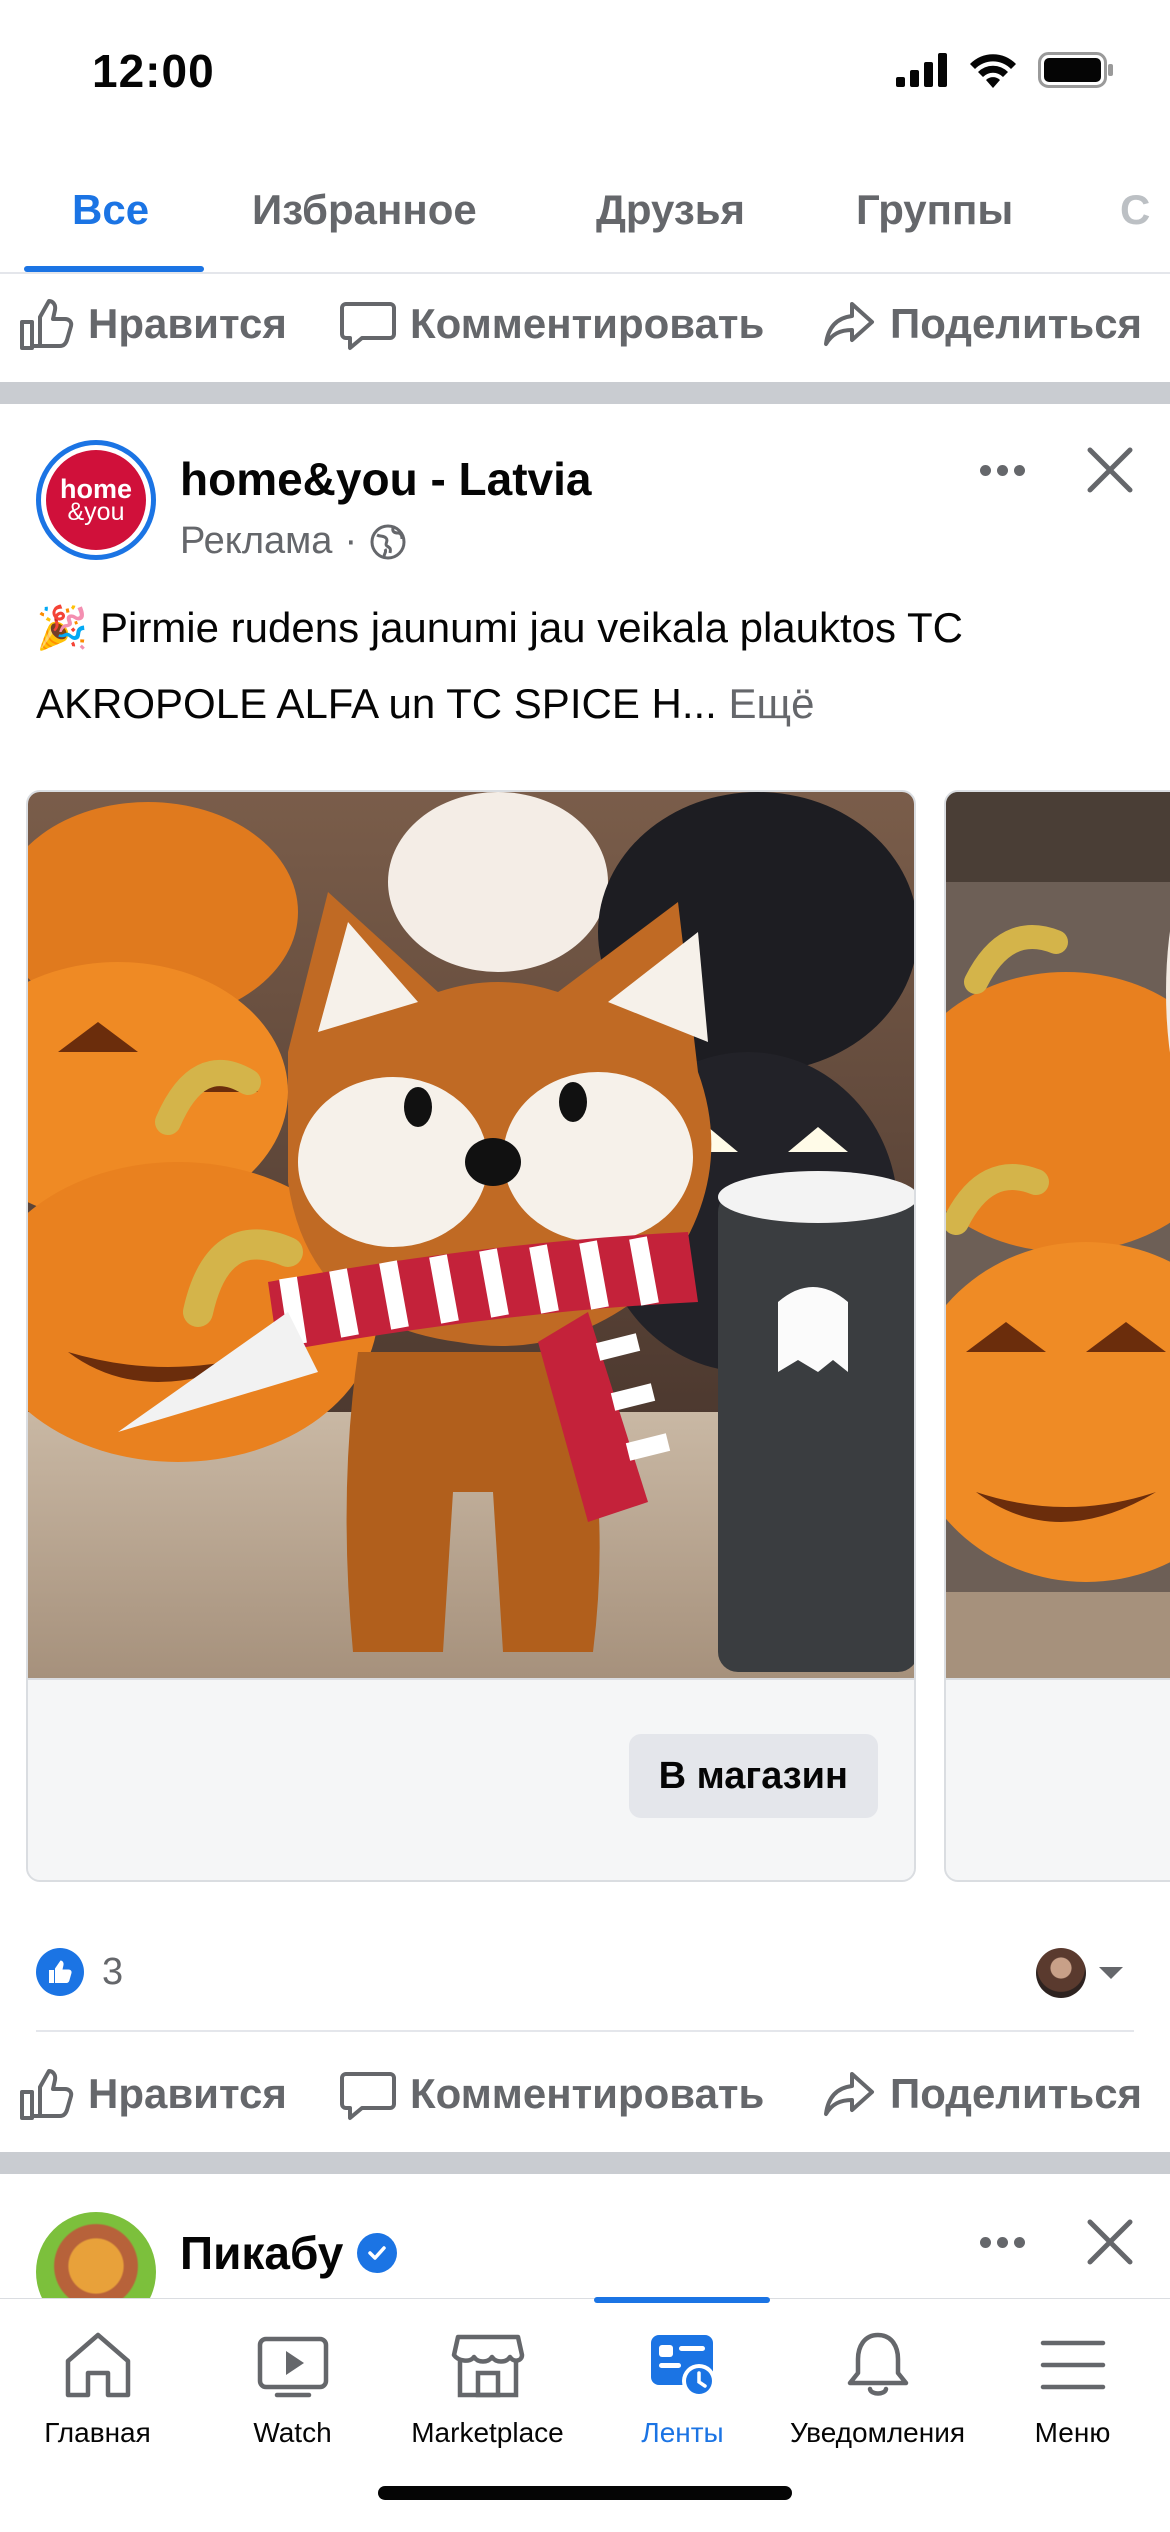 This screenshot has width=1170, height=2532. I want to click on hide-post-close-icon, so click(1110, 470).